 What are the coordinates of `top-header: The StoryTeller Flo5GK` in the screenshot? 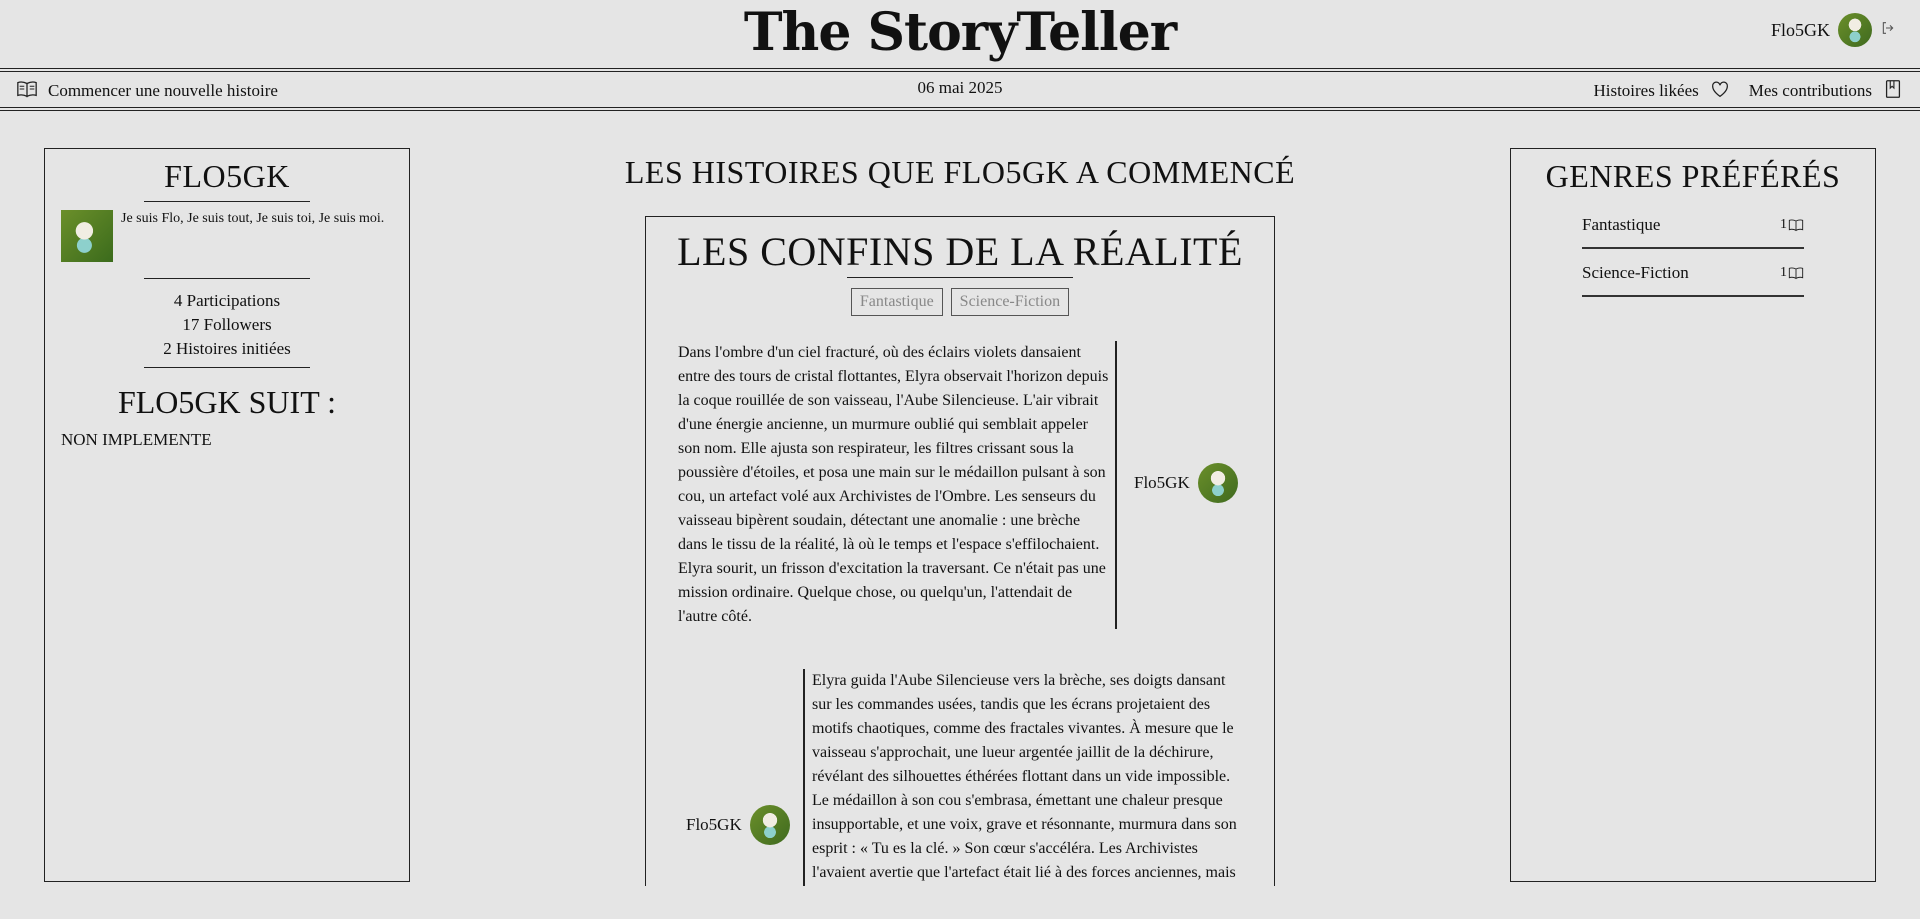 It's located at (960, 34).